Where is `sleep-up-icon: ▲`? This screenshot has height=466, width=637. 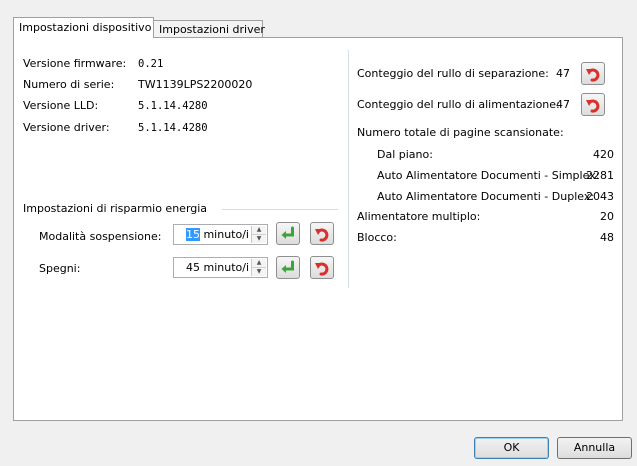
sleep-up-icon: ▲ is located at coordinates (259, 230).